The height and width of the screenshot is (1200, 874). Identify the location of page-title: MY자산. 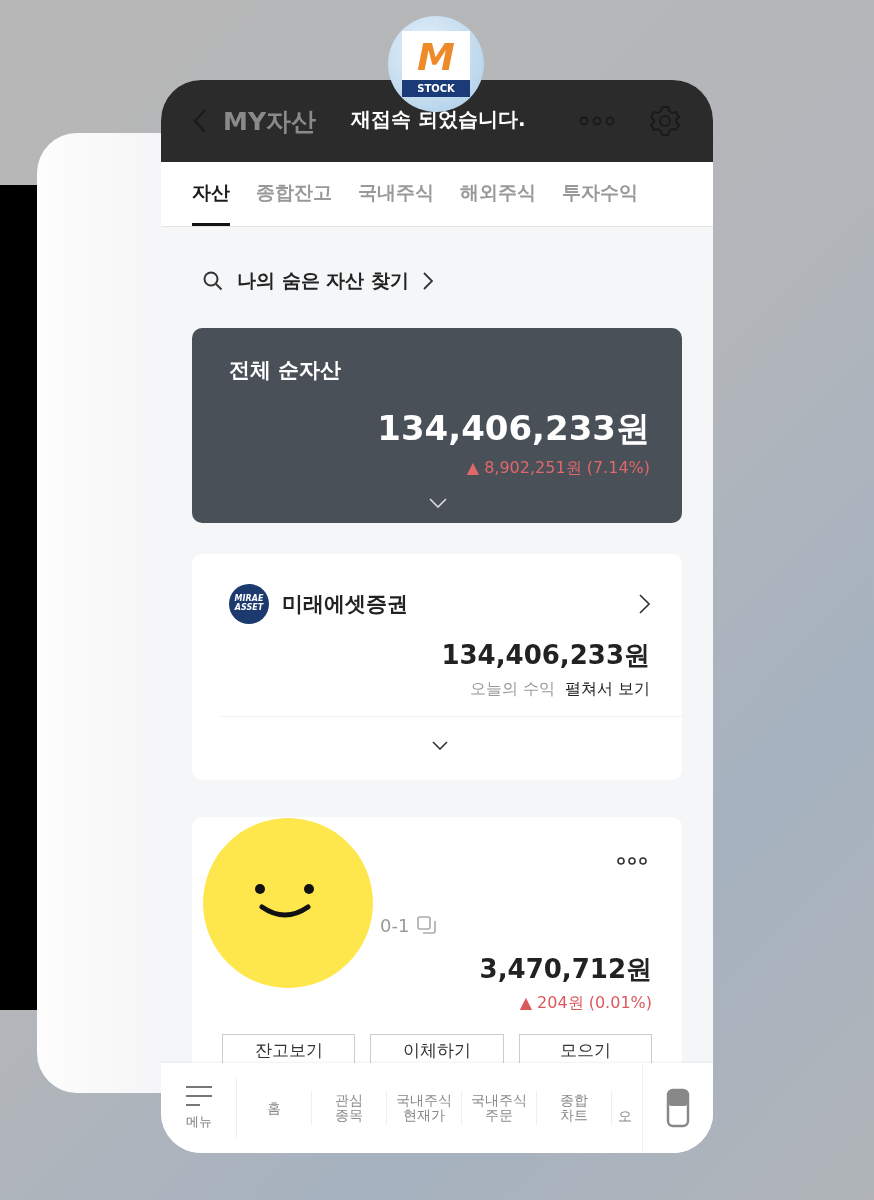
(269, 121).